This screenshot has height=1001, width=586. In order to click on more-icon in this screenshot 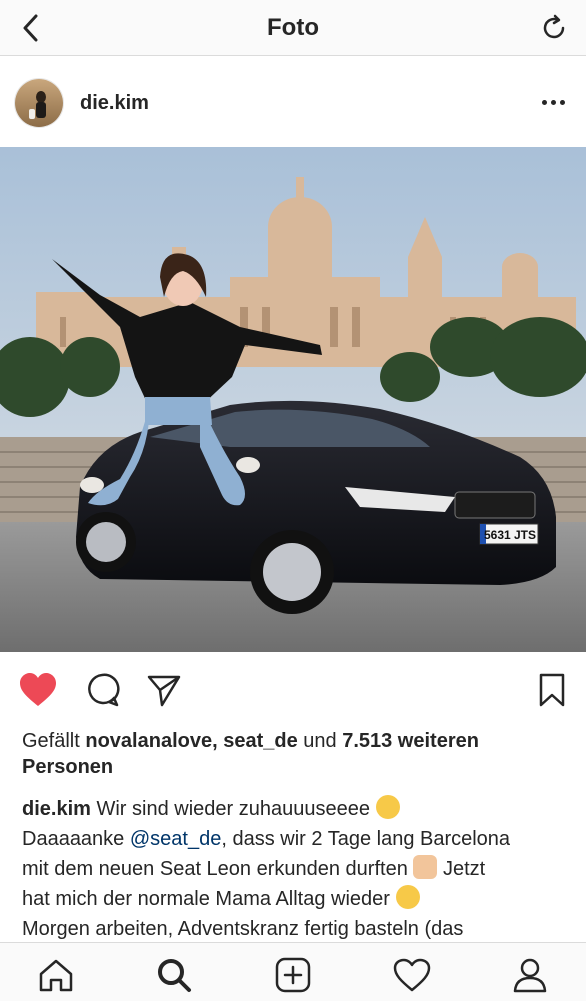, I will do `click(544, 102)`.